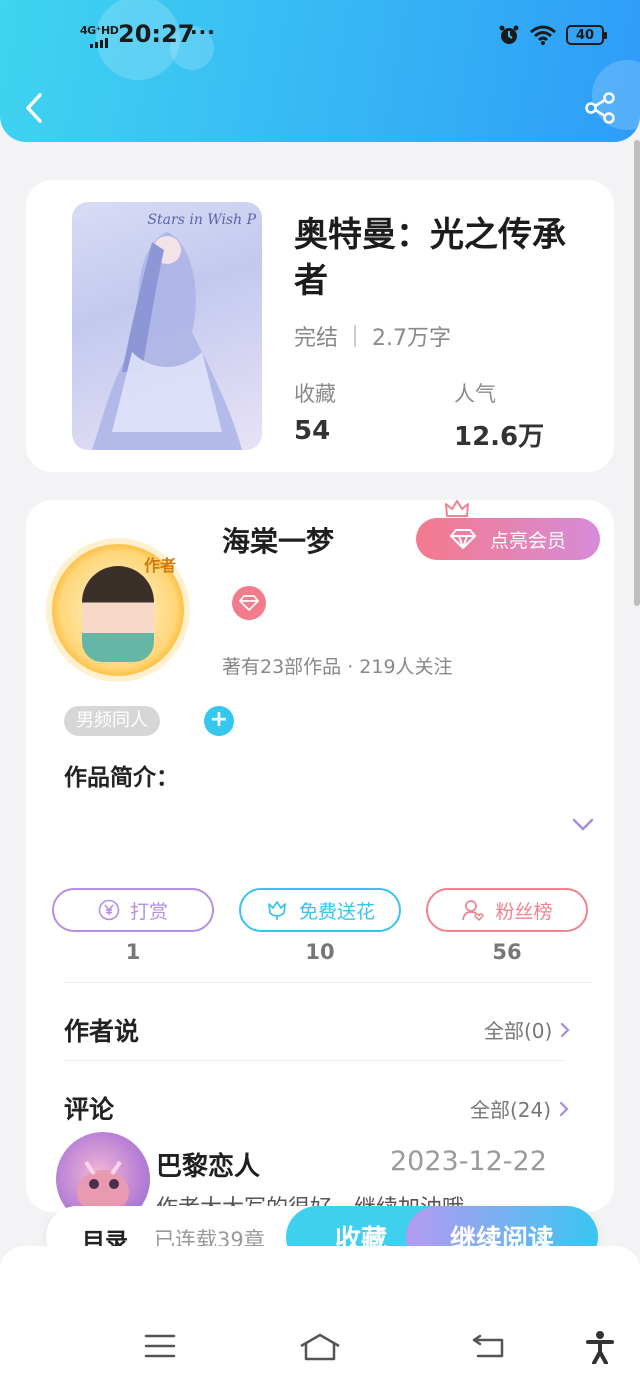 This screenshot has width=640, height=1387. I want to click on member-gem-badge, so click(249, 603).